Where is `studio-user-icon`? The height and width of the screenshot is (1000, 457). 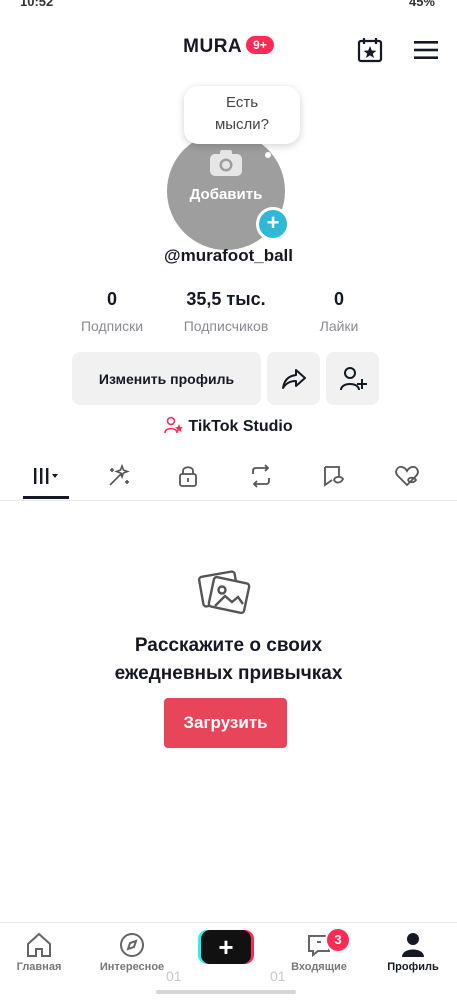
studio-user-icon is located at coordinates (174, 425).